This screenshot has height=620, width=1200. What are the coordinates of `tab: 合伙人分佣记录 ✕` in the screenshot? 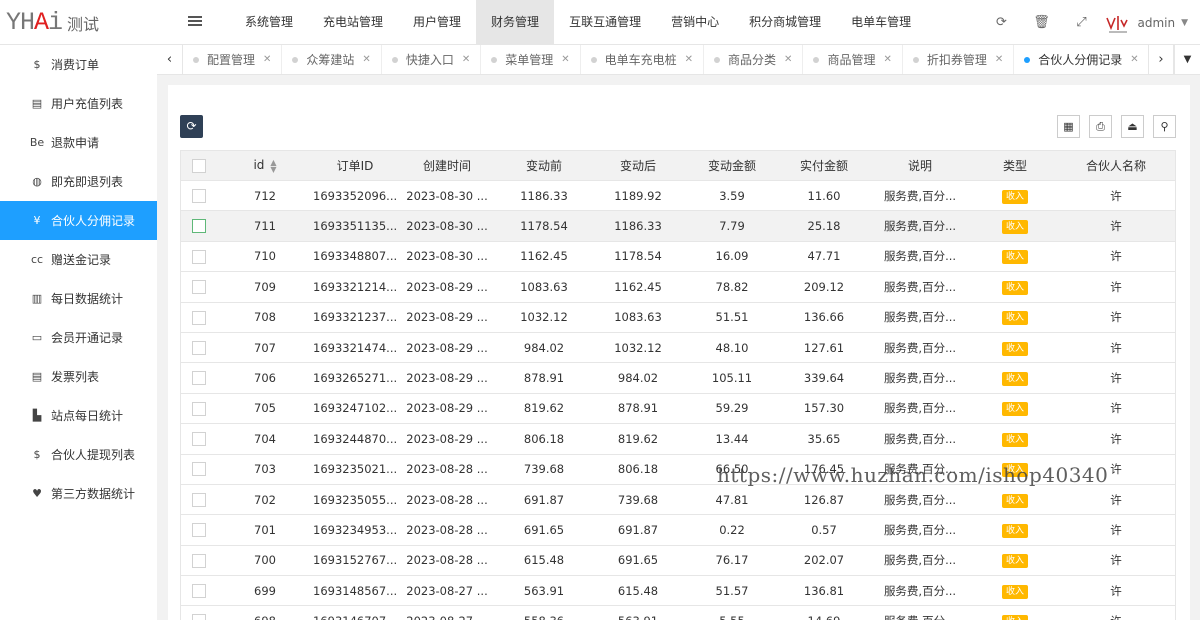 It's located at (1082, 59).